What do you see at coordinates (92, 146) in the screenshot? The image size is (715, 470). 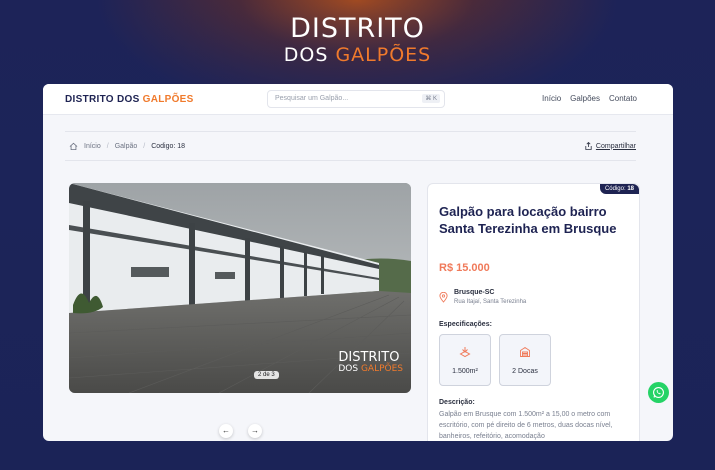 I see `breadcrumb-home: Início` at bounding box center [92, 146].